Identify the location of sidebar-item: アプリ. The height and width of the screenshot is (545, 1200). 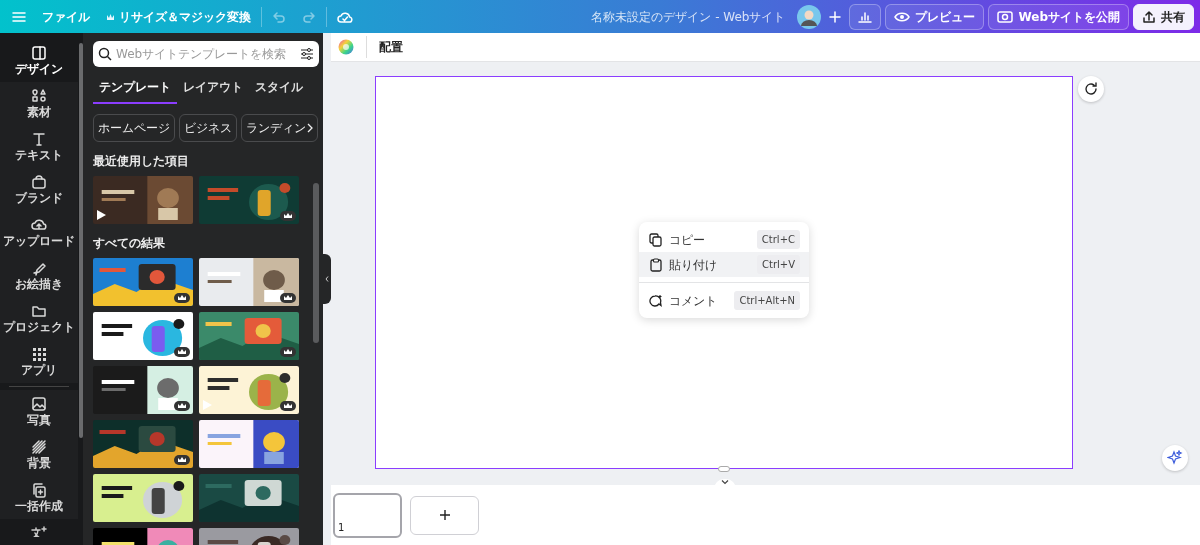
(39, 361).